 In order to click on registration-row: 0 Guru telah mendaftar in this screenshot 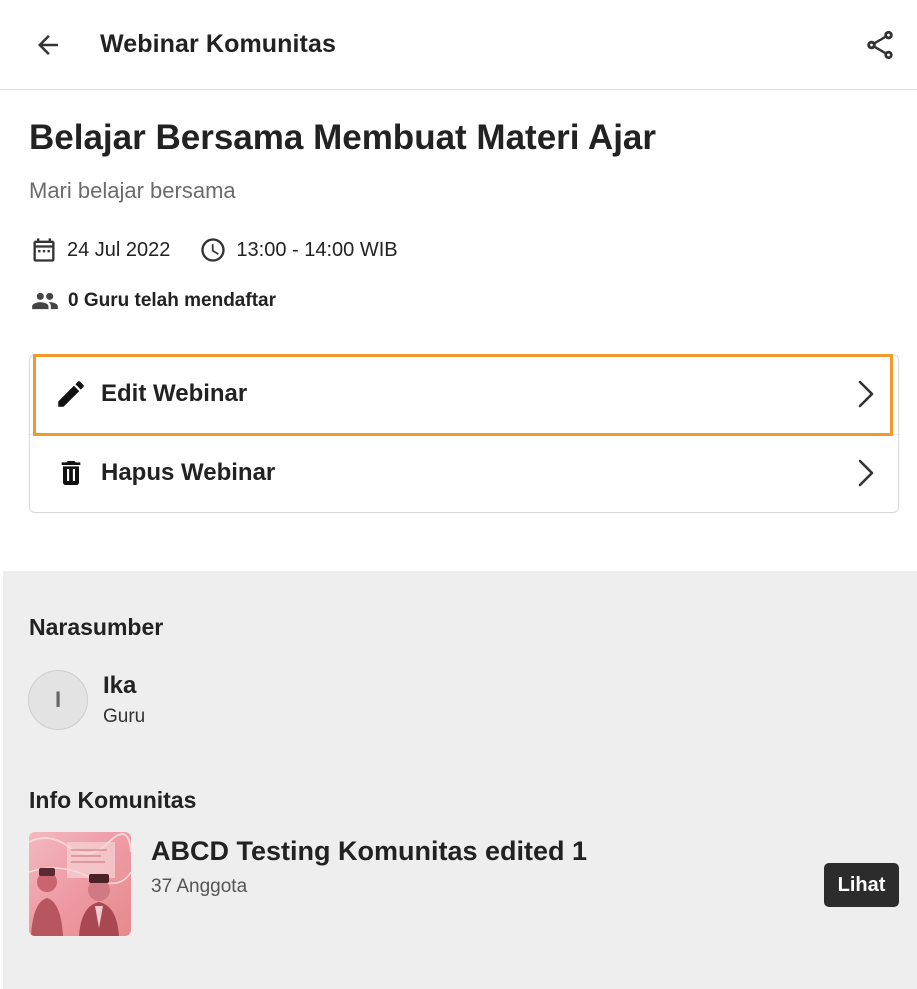, I will do `click(152, 301)`.